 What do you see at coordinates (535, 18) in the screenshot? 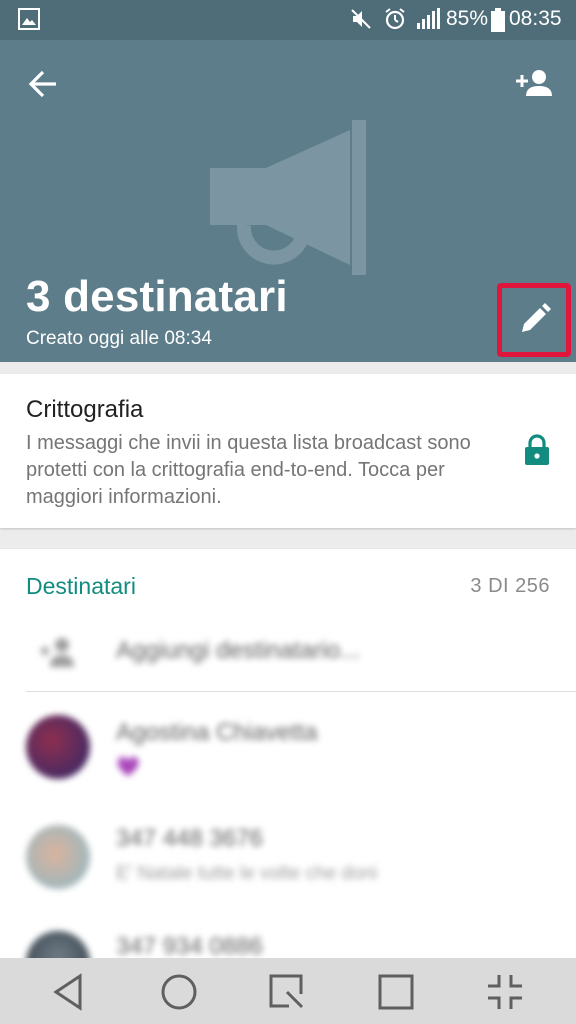
I see `clock: 08:35` at bounding box center [535, 18].